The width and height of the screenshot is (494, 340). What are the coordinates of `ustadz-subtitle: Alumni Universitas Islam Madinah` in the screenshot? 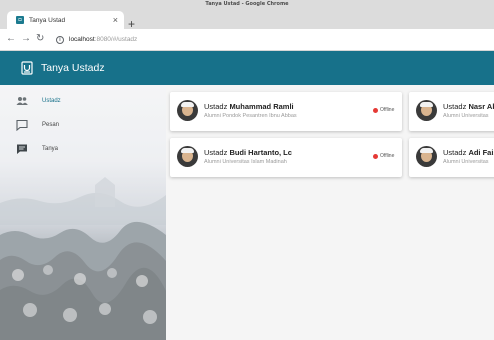 It's located at (245, 162).